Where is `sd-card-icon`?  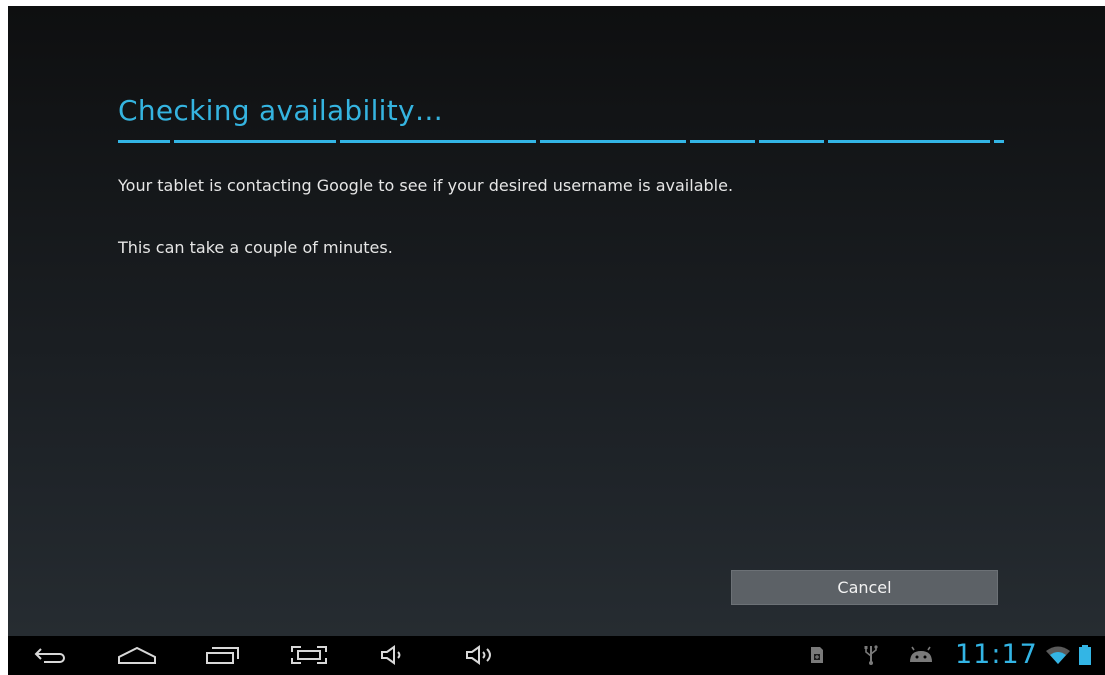
sd-card-icon is located at coordinates (817, 657).